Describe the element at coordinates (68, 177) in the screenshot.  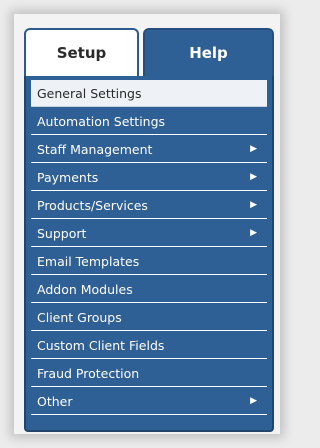
I see `menu-item-label: Payments` at that location.